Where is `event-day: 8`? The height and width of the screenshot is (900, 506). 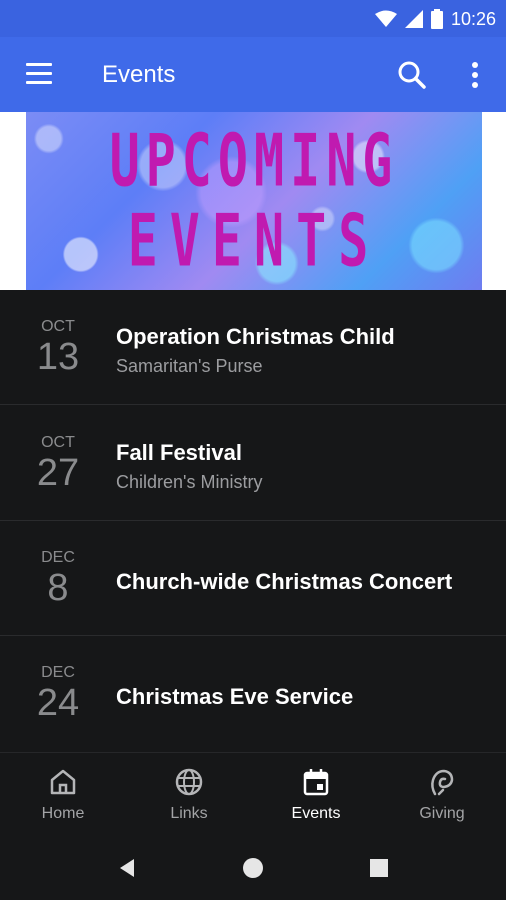
event-day: 8 is located at coordinates (58, 588).